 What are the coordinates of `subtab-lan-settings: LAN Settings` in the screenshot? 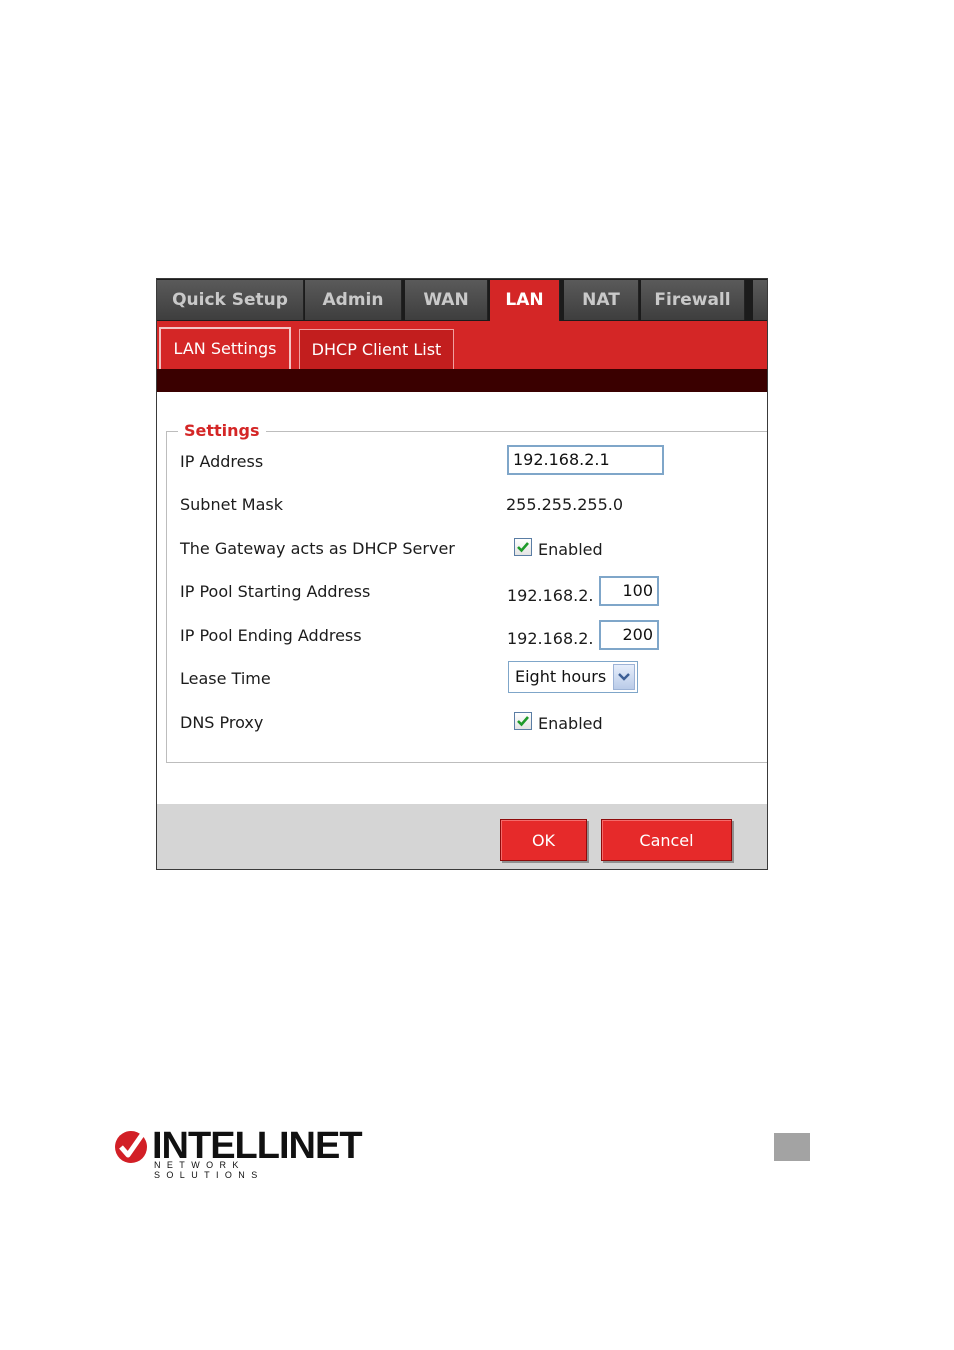 It's located at (225, 348).